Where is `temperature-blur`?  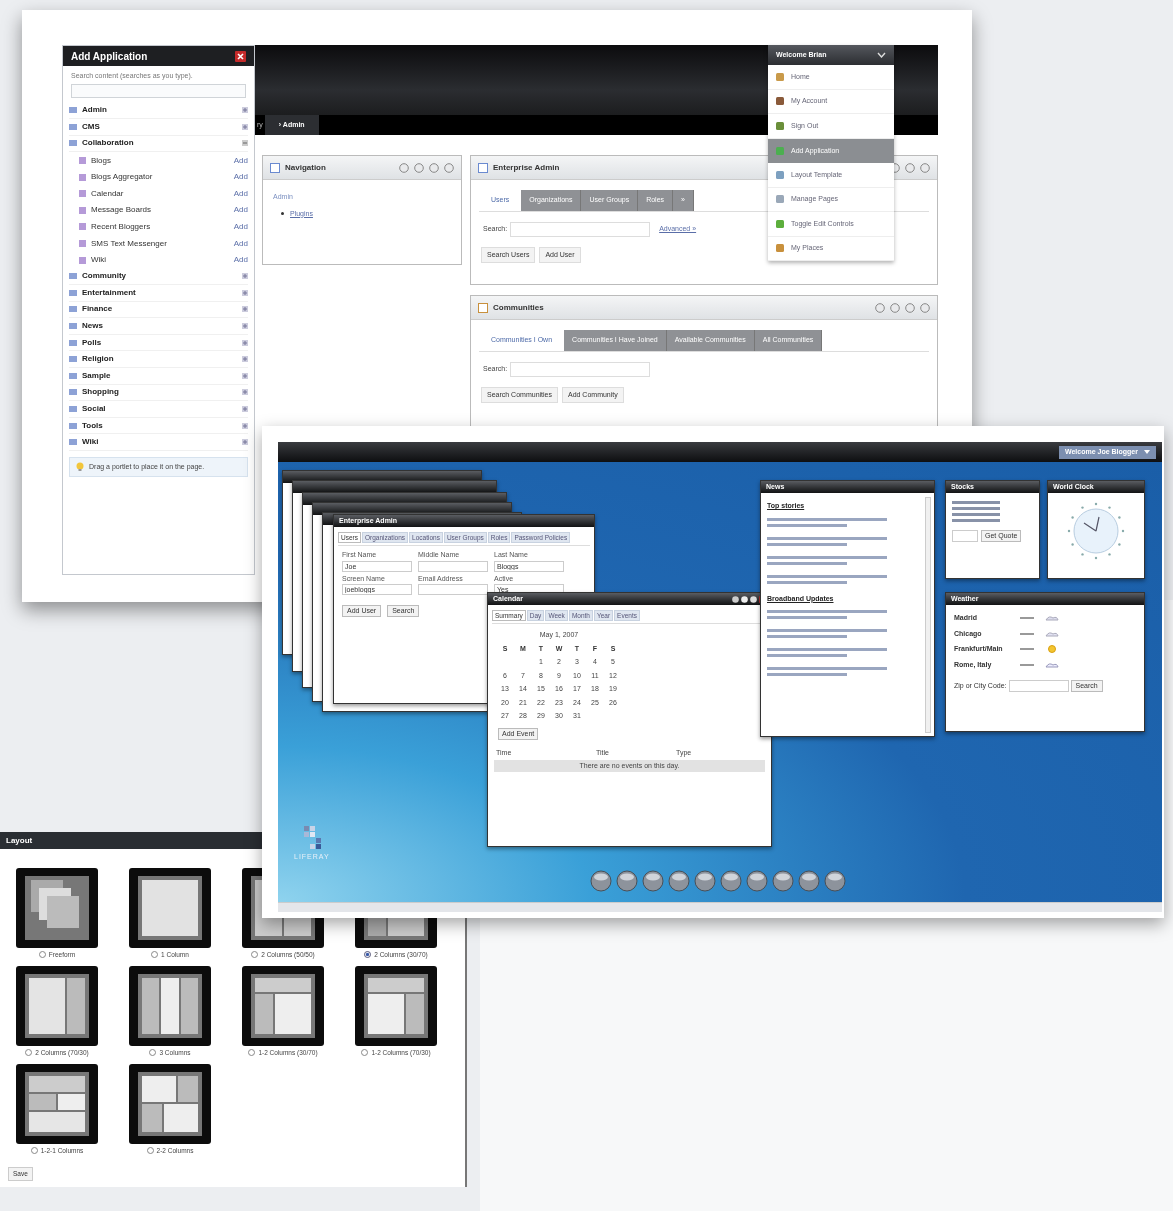 temperature-blur is located at coordinates (1027, 664).